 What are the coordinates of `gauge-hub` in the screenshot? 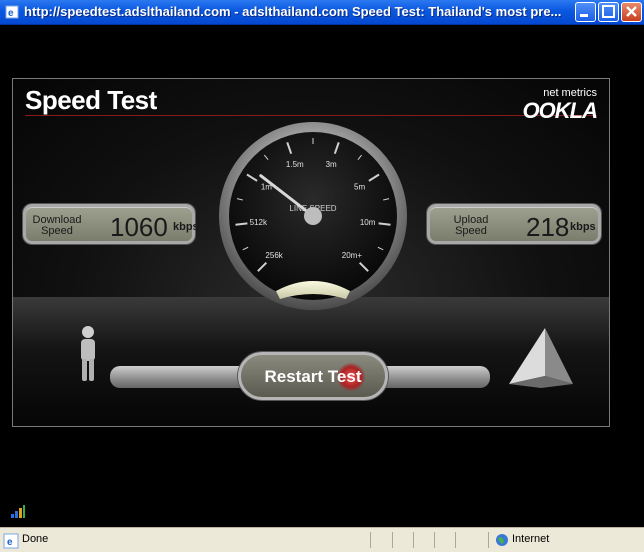 It's located at (313, 216).